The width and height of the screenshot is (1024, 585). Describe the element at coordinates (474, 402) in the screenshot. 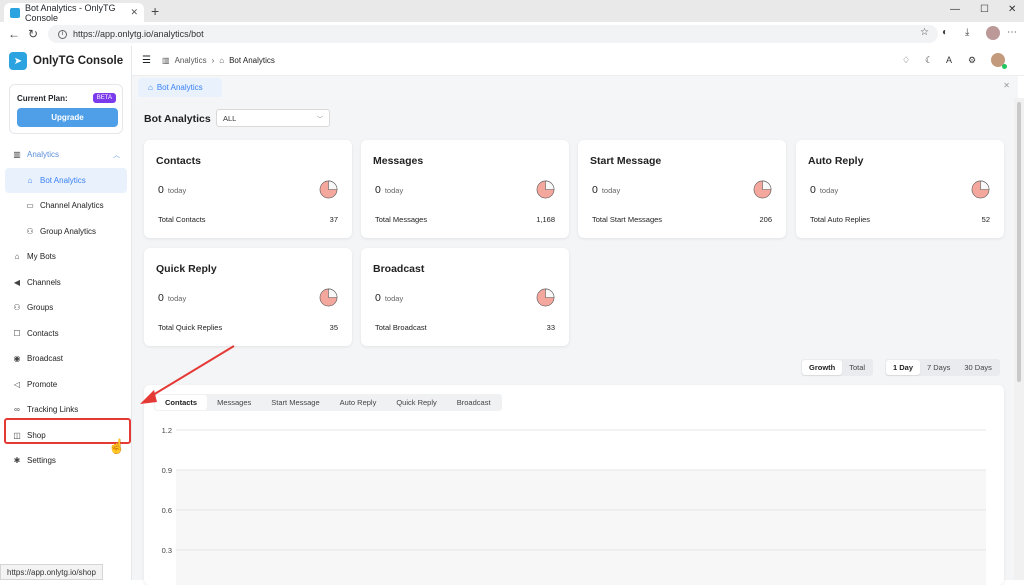

I see `chart-tab-broadcast: Broadcast` at that location.